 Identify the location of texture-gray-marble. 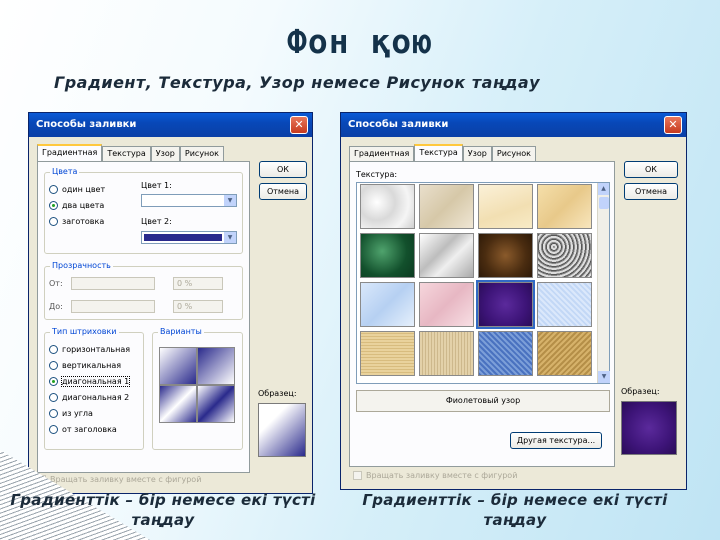
(446, 255).